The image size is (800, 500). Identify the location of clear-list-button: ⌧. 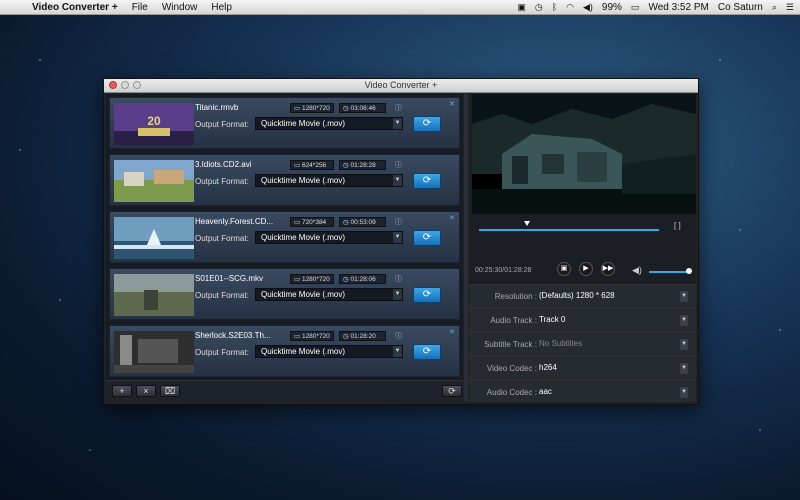
(170, 391).